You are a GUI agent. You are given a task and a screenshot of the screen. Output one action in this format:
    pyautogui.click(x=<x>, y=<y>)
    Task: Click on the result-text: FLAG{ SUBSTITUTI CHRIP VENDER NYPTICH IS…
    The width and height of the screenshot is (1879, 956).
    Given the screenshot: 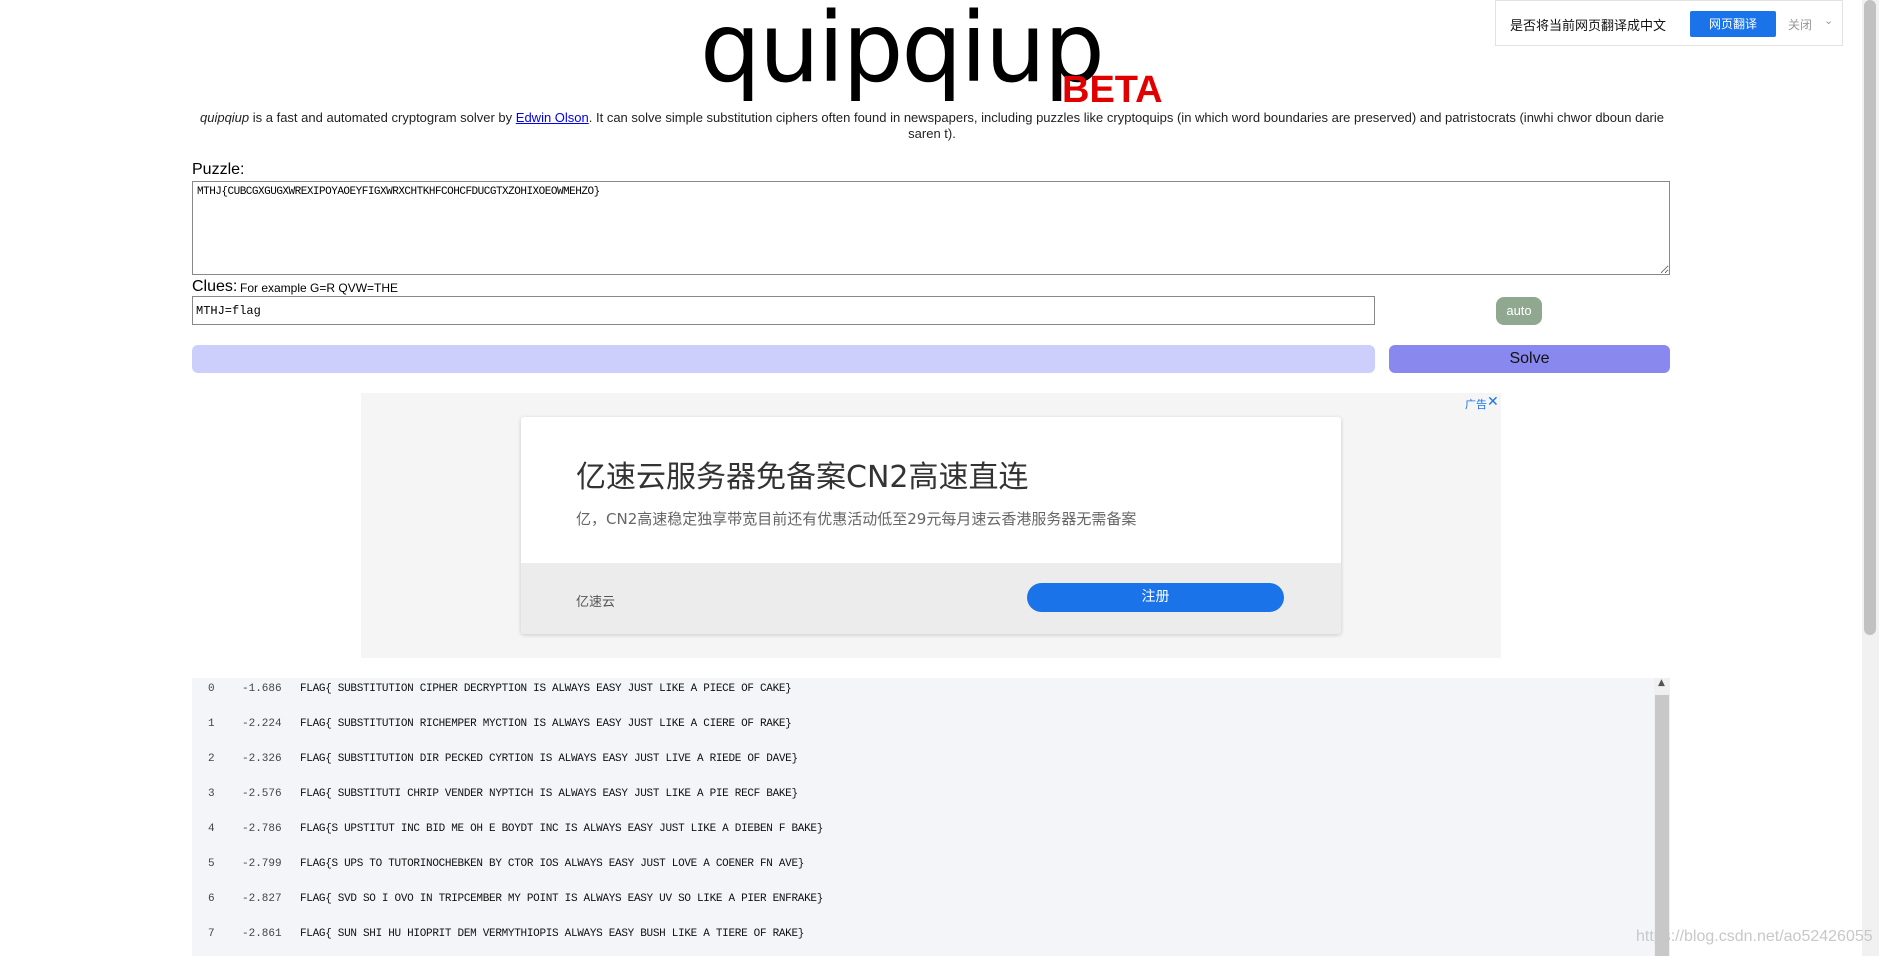 What is the action you would take?
    pyautogui.click(x=549, y=794)
    